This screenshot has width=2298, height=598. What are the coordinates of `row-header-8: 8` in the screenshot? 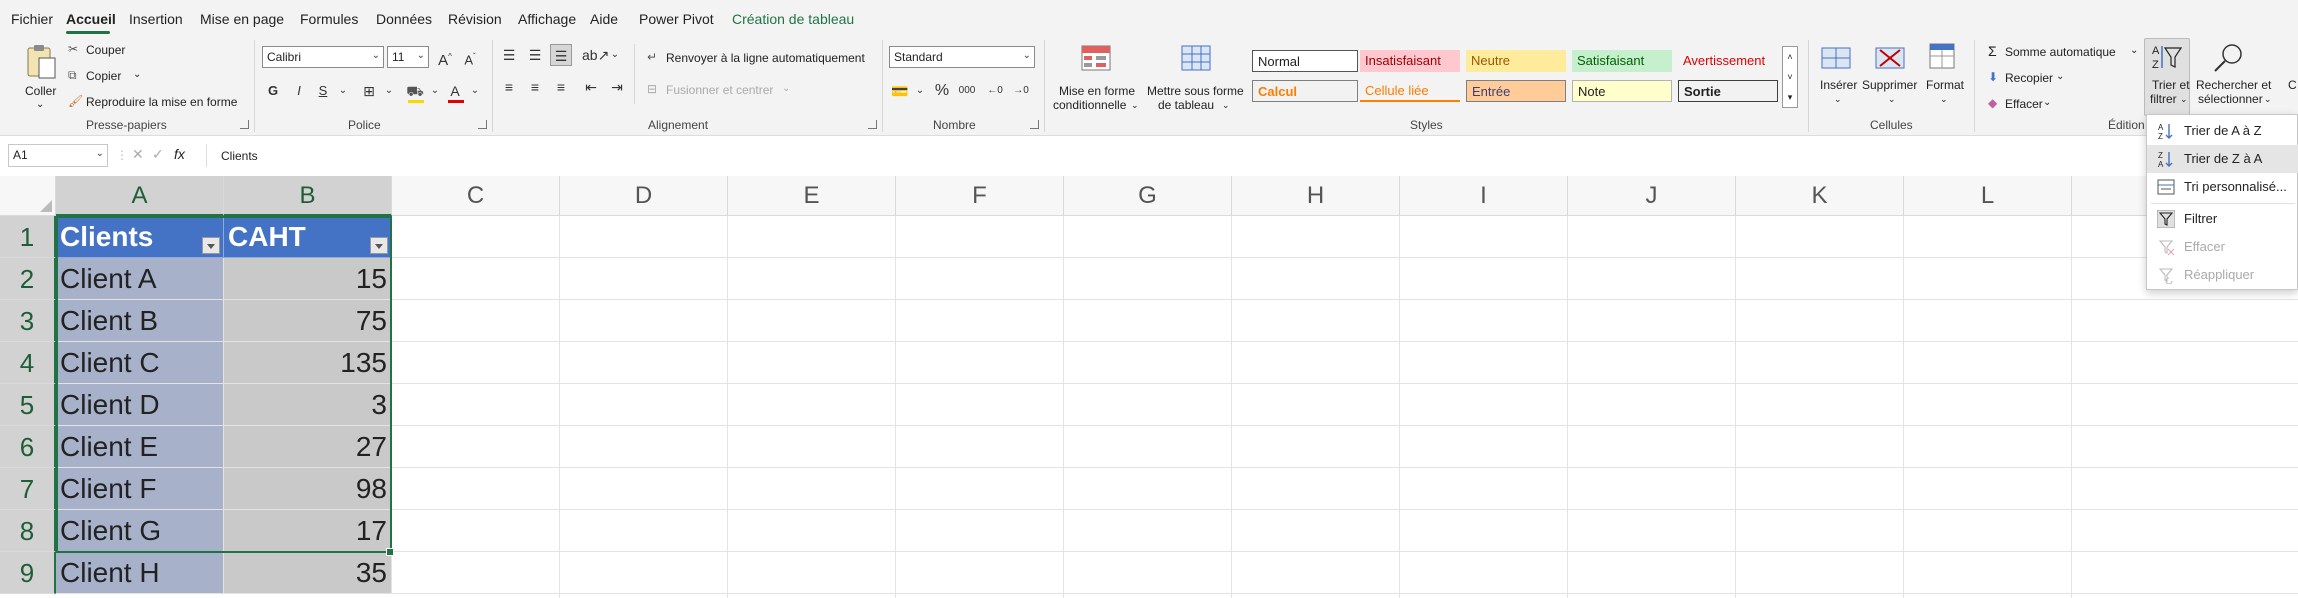 It's located at (28, 531).